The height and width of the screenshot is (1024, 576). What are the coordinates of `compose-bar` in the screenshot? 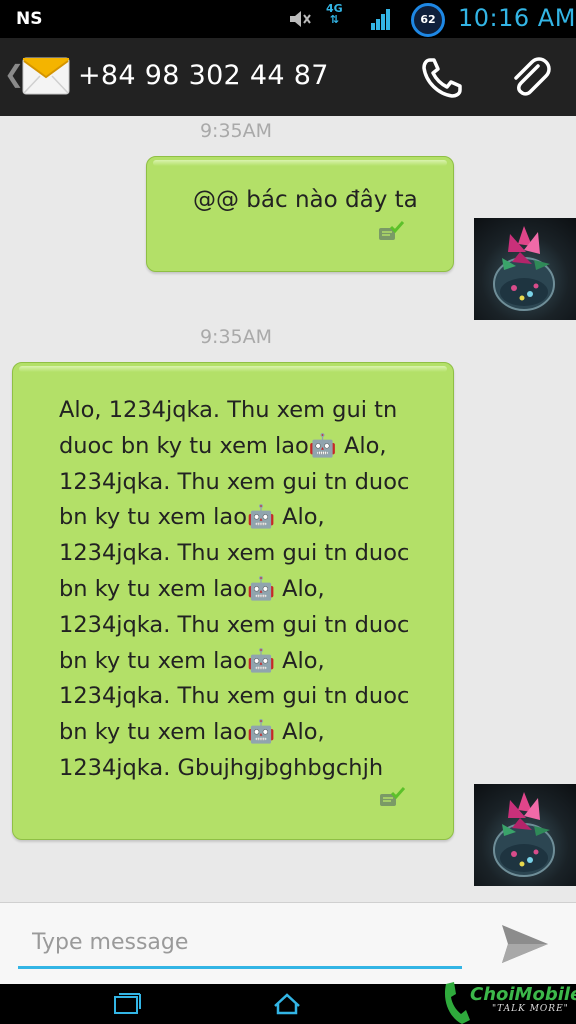 It's located at (288, 943).